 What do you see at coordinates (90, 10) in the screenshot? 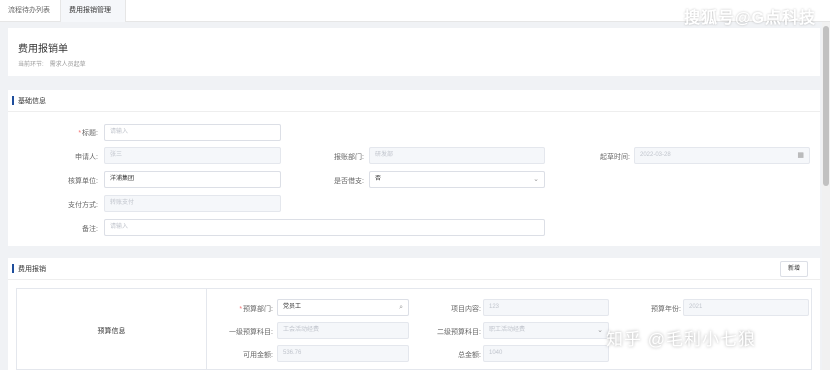
I see `tab-label: 费用报销管理` at bounding box center [90, 10].